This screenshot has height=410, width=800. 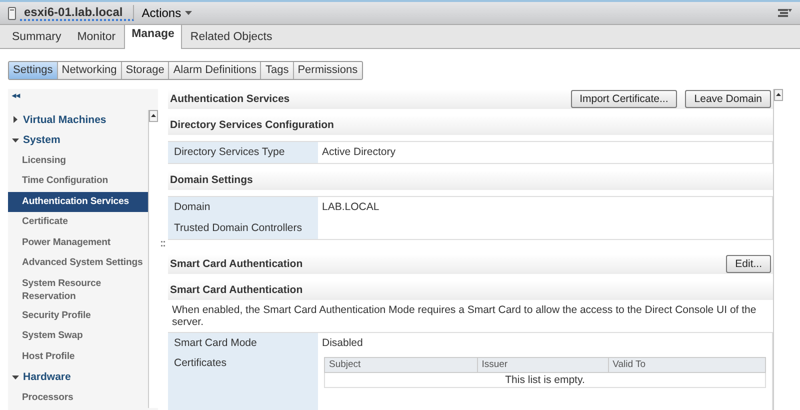 What do you see at coordinates (37, 37) in the screenshot?
I see `tab: Summary` at bounding box center [37, 37].